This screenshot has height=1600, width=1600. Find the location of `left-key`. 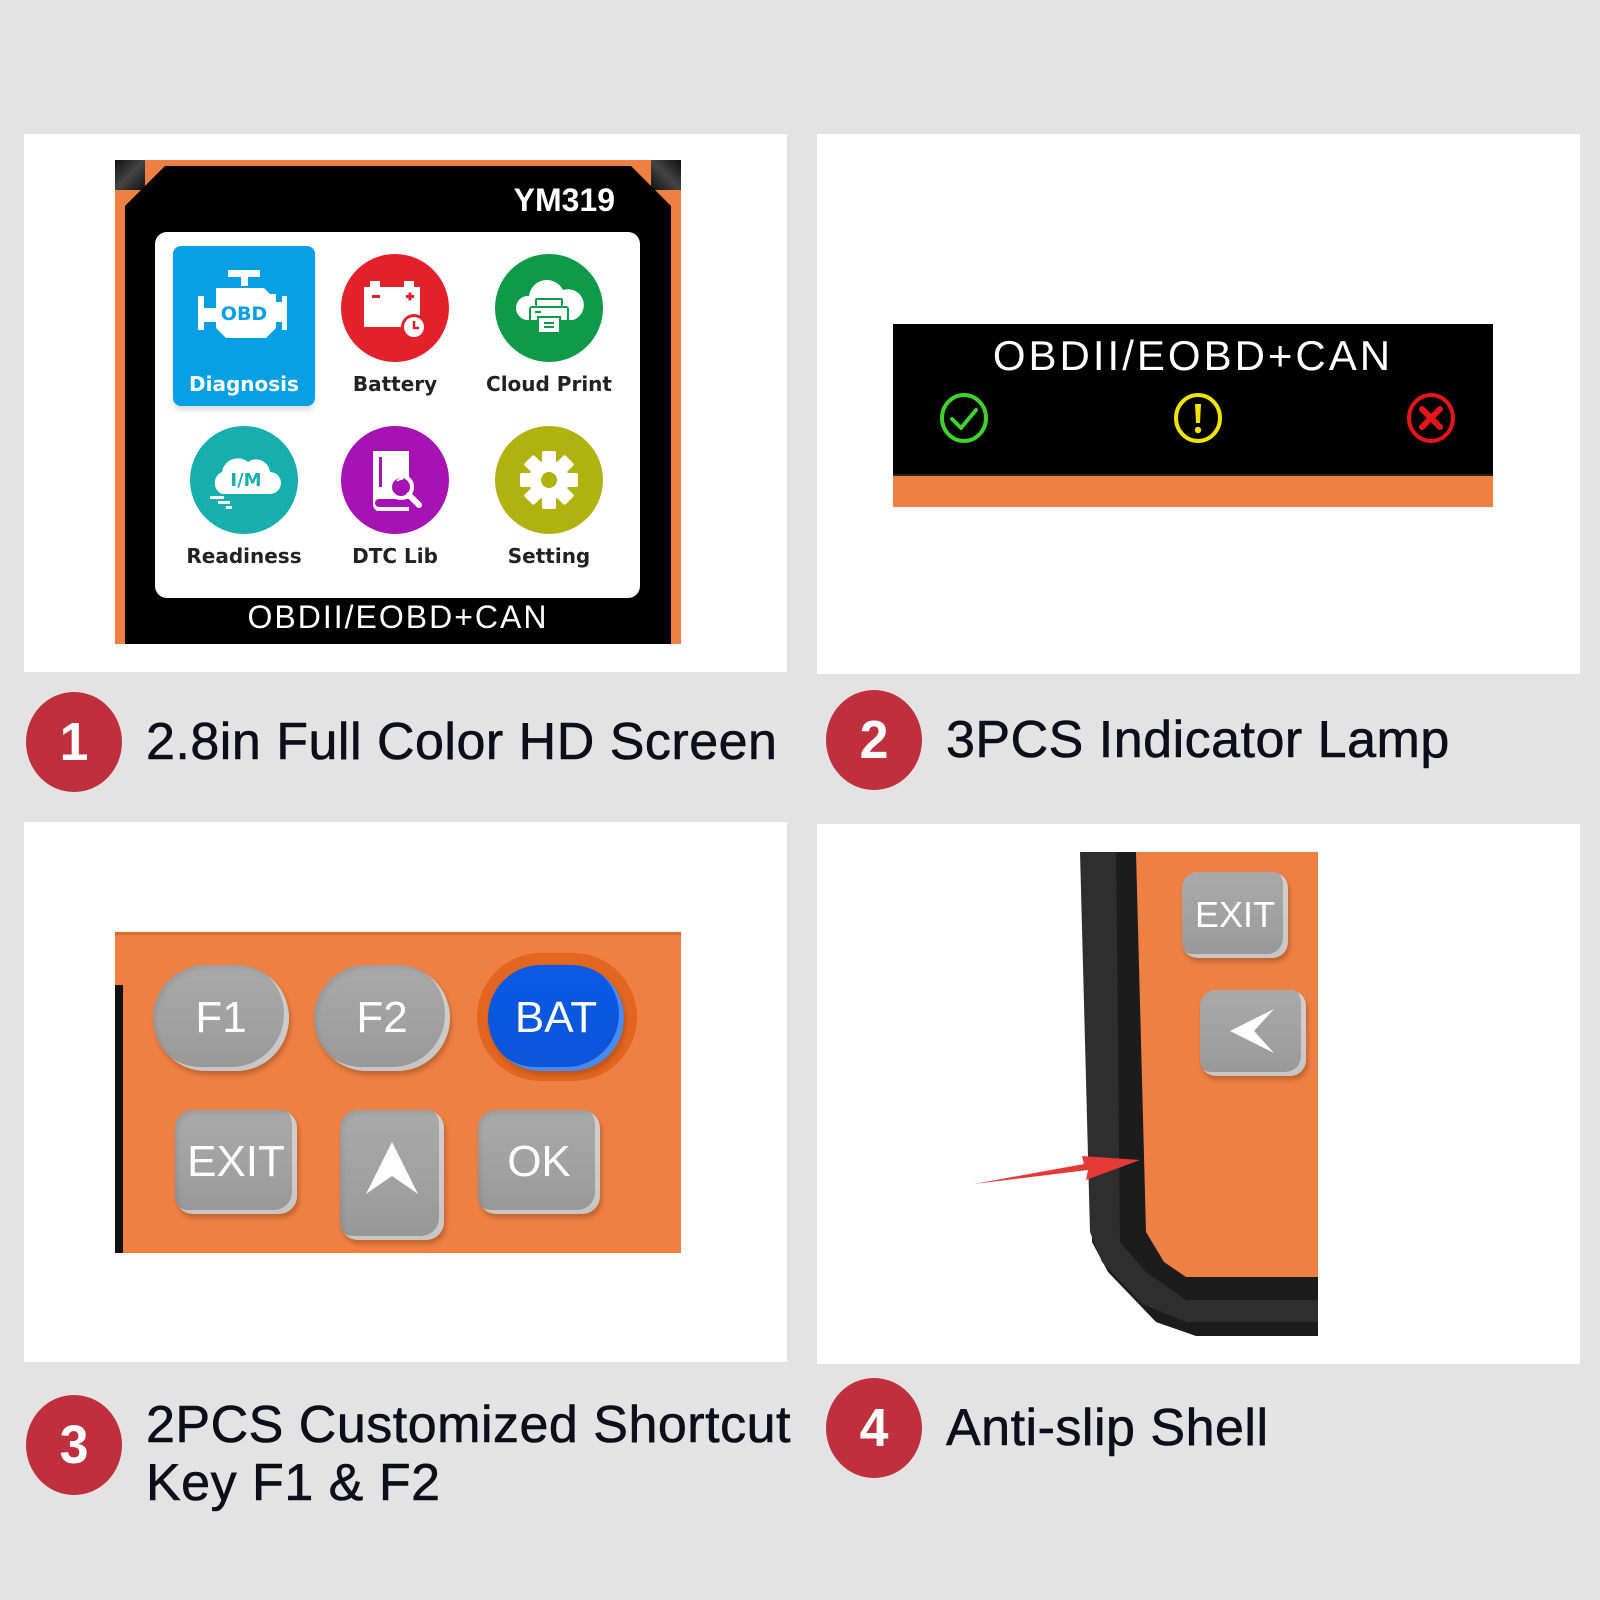

left-key is located at coordinates (1253, 1033).